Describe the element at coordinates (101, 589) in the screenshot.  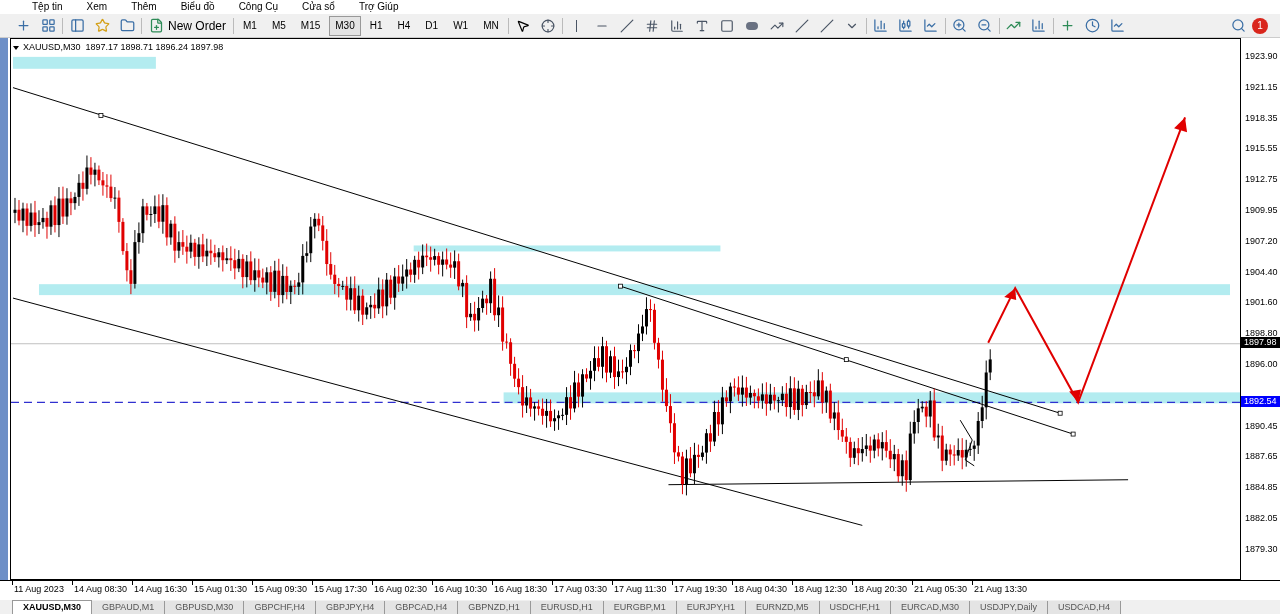
I see `time-label: 14 Aug 08:30` at that location.